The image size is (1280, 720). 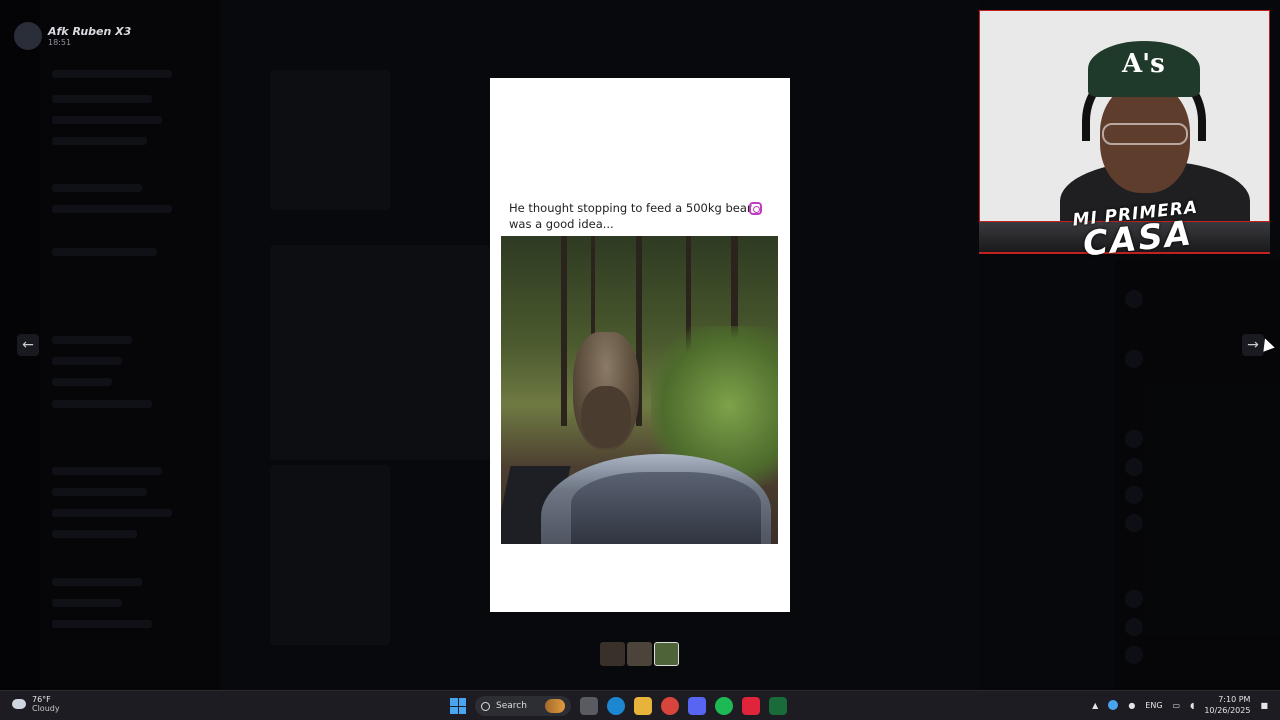 I want to click on file-explorer-icon, so click(x=643, y=706).